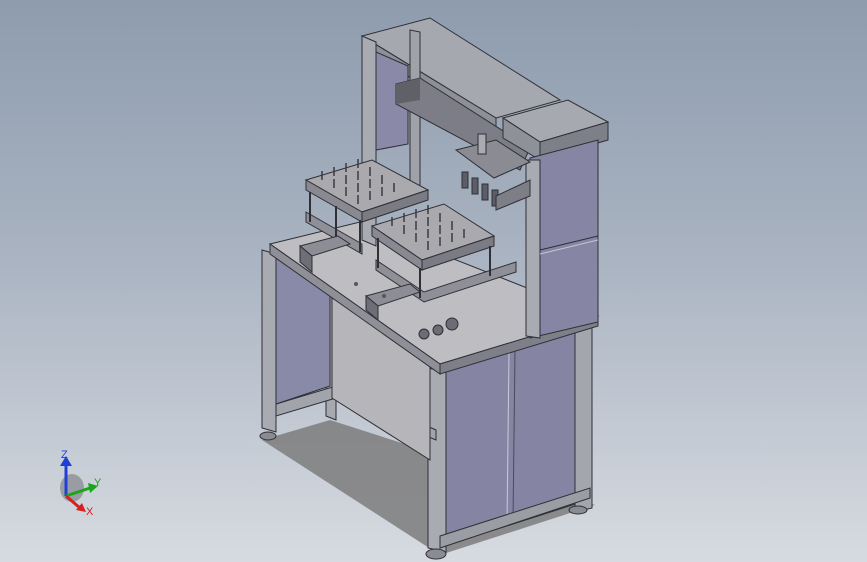 Image resolution: width=867 pixels, height=562 pixels. Describe the element at coordinates (269, 341) in the screenshot. I see `left-front-leg` at that location.